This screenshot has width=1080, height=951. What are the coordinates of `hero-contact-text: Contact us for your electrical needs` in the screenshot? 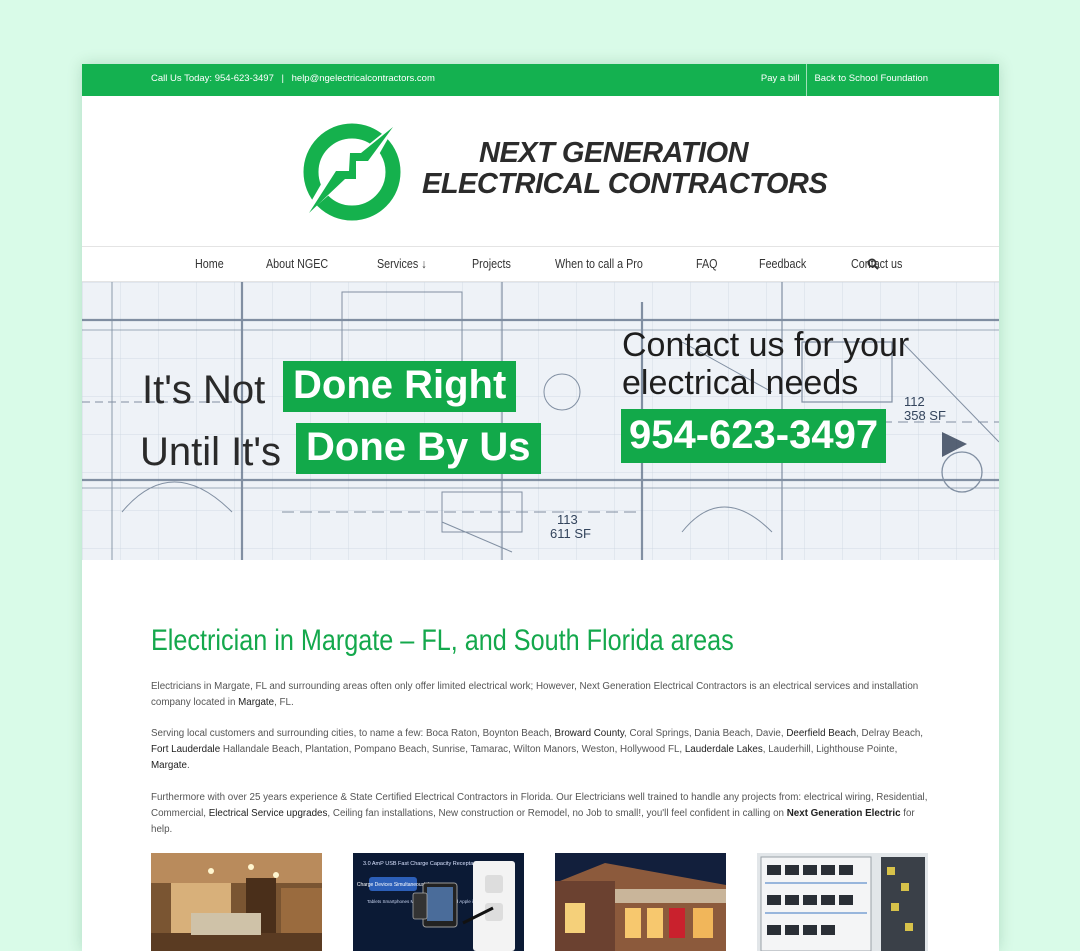 It's located at (765, 364).